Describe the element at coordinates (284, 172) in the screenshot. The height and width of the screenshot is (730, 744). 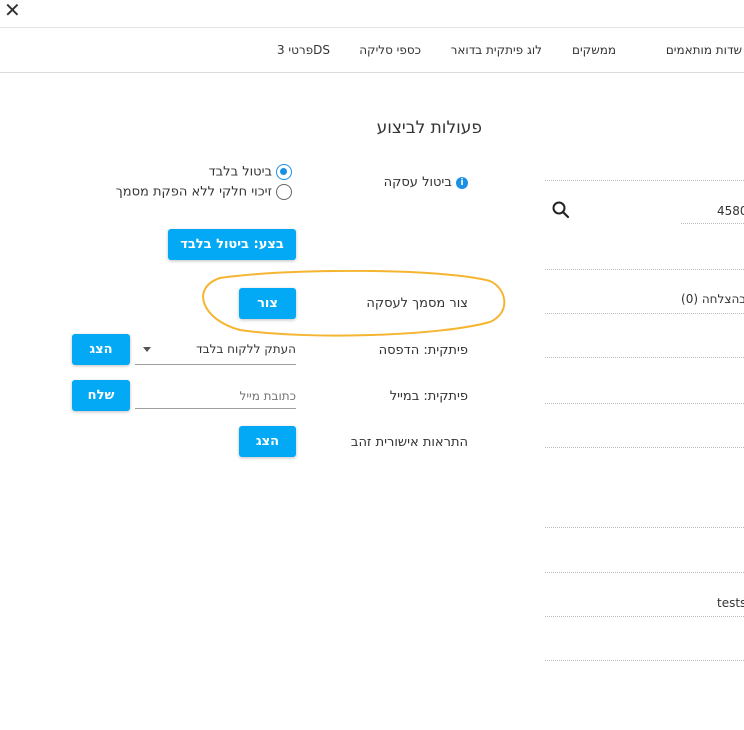
I see `radio-selected-icon` at that location.